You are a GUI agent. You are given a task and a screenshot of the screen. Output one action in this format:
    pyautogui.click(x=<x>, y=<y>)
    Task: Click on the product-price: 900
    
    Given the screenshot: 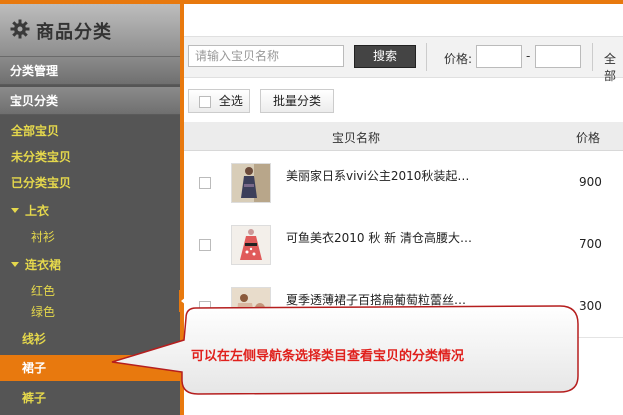 What is the action you would take?
    pyautogui.click(x=590, y=182)
    